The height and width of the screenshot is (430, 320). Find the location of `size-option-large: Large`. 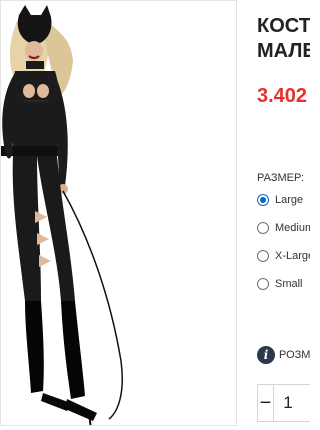

size-option-large: Large is located at coordinates (283, 200).